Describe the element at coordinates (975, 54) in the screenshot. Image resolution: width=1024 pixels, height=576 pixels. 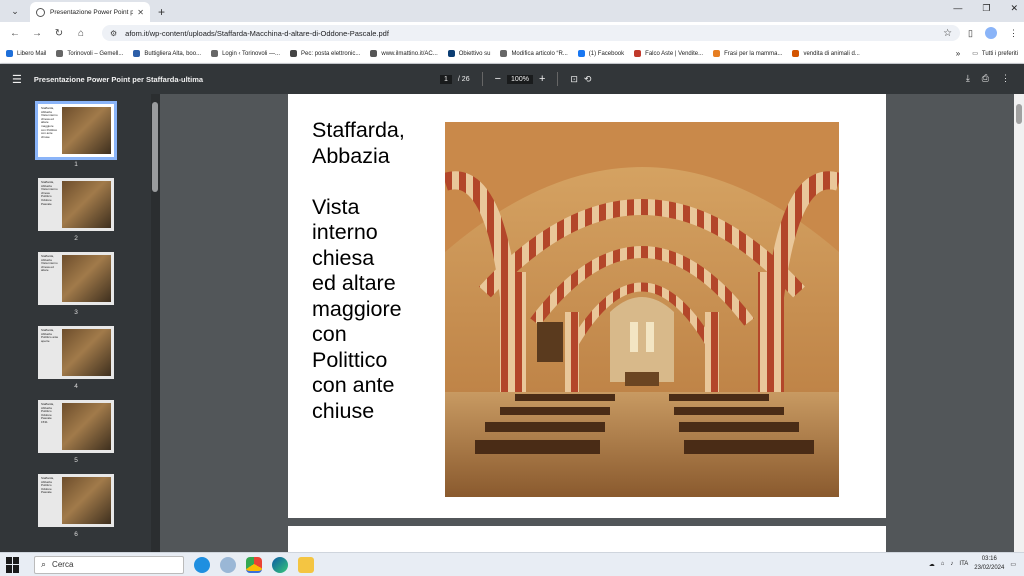
I see `folder-icon: ▭` at that location.